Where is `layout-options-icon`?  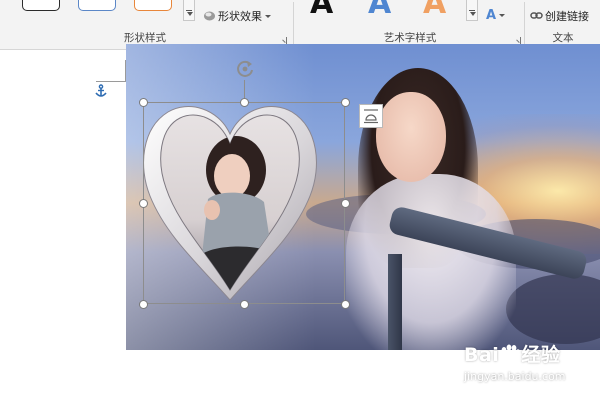 layout-options-icon is located at coordinates (371, 116).